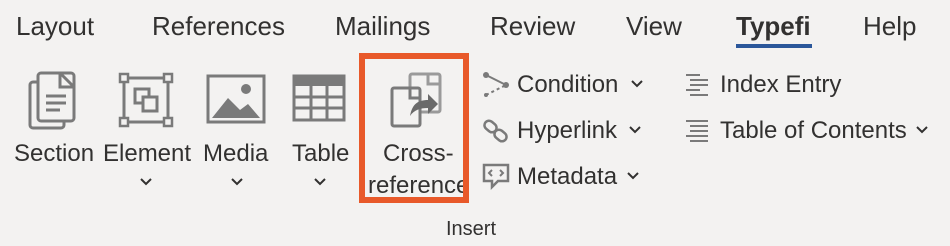 Image resolution: width=950 pixels, height=246 pixels. Describe the element at coordinates (382, 26) in the screenshot. I see `tab-mailings: Mailings` at that location.